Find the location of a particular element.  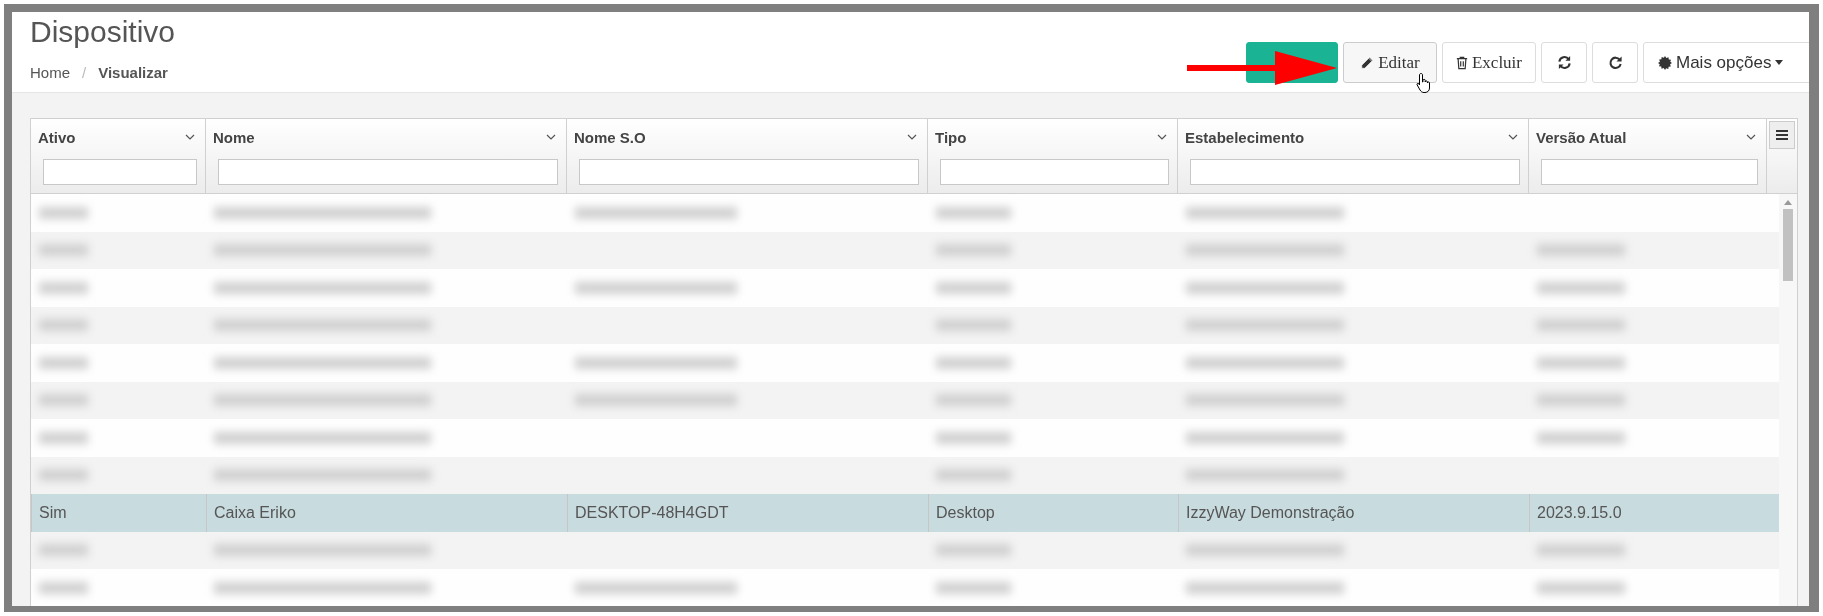

scrollbar-thumb is located at coordinates (1788, 245).